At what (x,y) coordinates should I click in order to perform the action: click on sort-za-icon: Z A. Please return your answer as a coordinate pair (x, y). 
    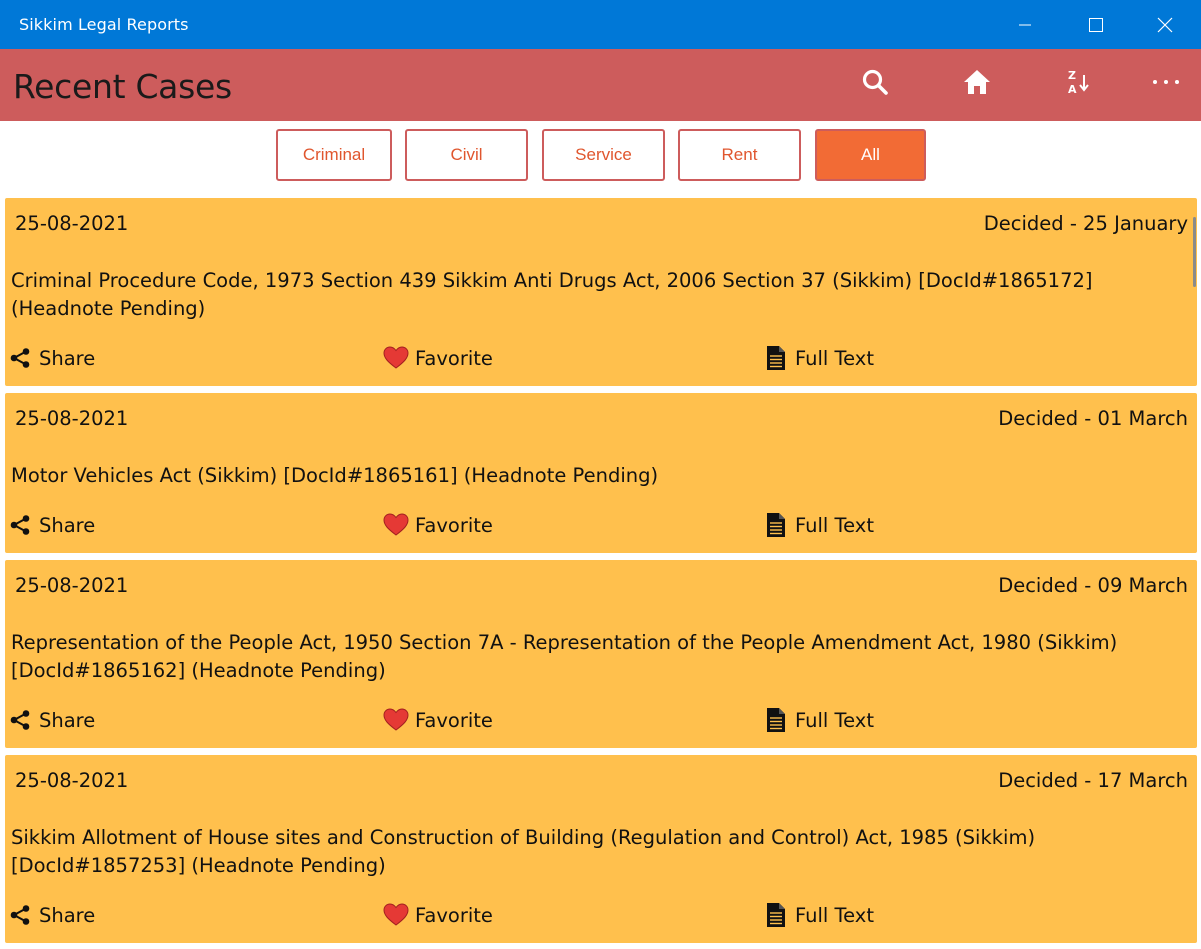
    Looking at the image, I should click on (1078, 82).